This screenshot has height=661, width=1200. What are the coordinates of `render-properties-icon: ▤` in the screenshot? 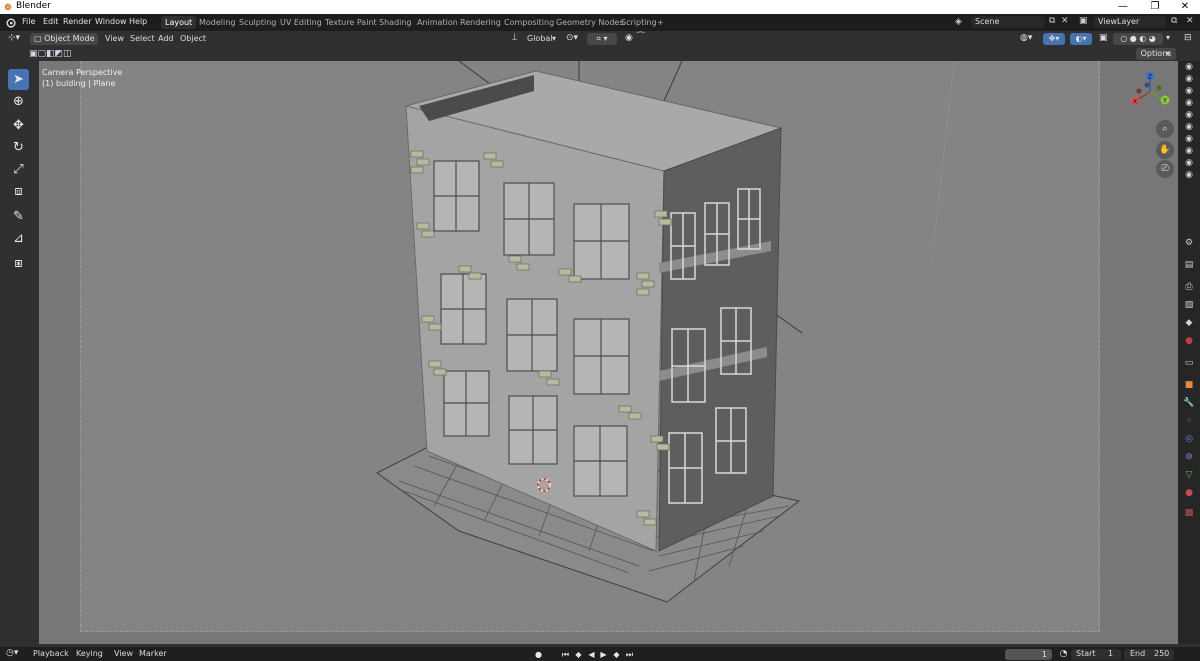 It's located at (1189, 265).